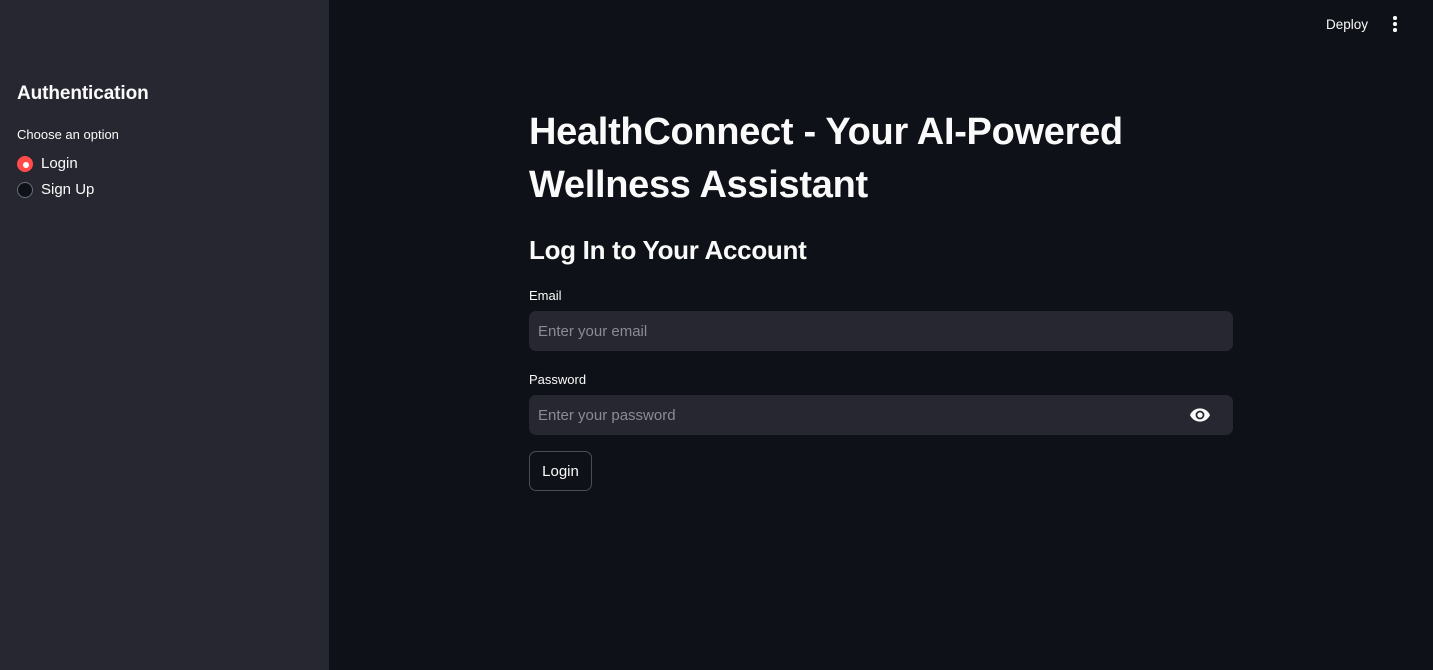 The width and height of the screenshot is (1433, 670). What do you see at coordinates (668, 250) in the screenshot?
I see `login-subheader: Log In to Your Account` at bounding box center [668, 250].